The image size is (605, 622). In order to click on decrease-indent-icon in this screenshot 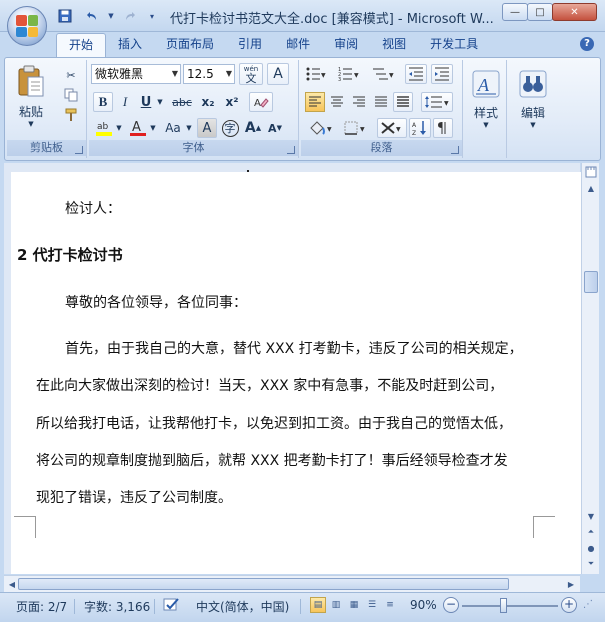, I will do `click(416, 74)`.